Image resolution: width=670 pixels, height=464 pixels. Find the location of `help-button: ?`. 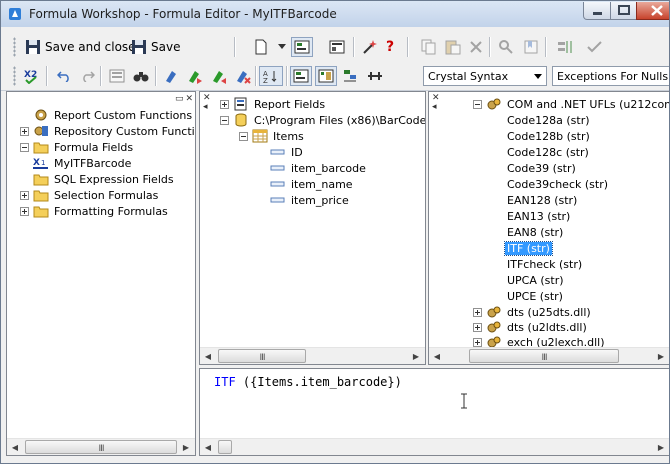

help-button: ? is located at coordinates (390, 47).